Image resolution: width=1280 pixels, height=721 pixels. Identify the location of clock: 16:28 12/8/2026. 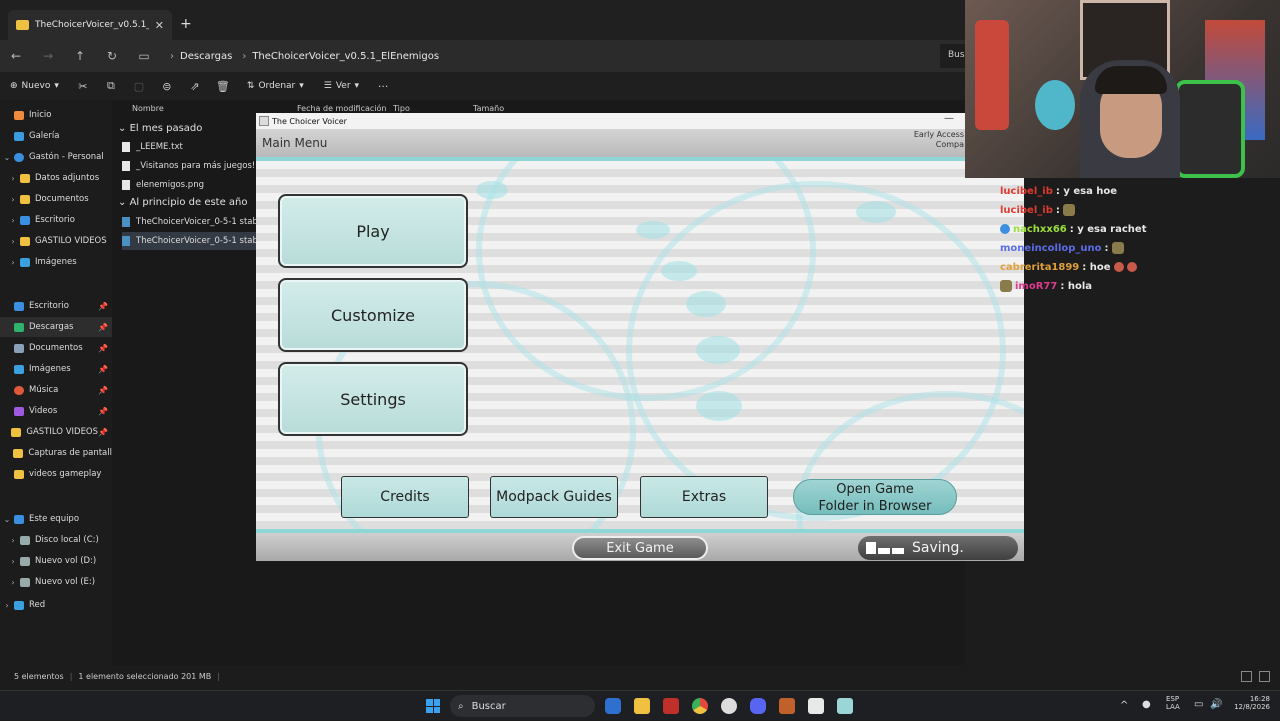
(1249, 703).